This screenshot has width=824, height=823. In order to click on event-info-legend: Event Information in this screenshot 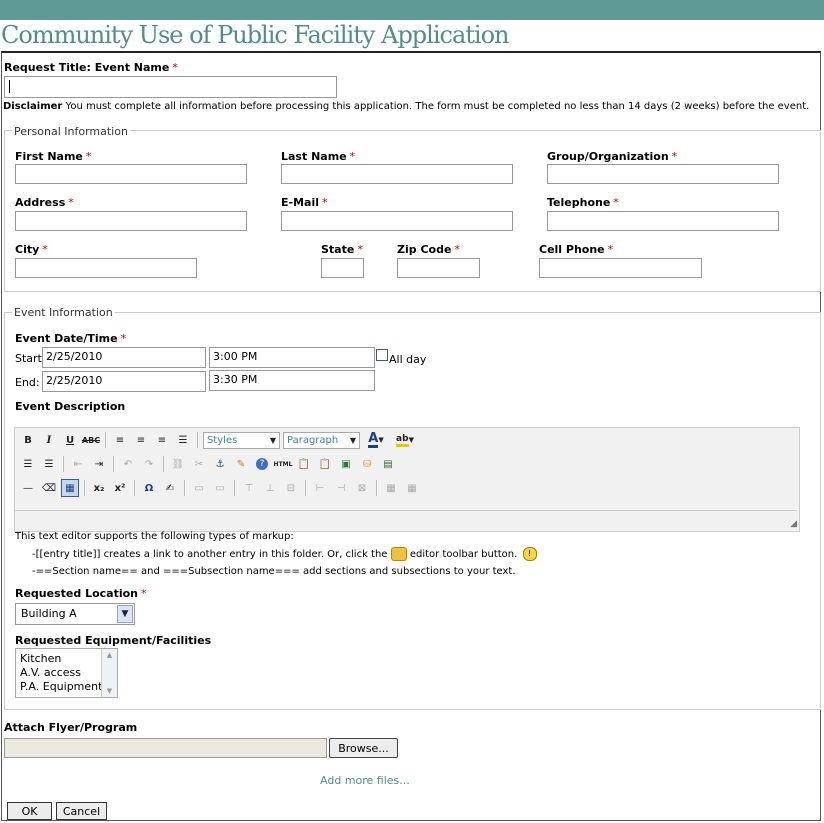, I will do `click(63, 312)`.